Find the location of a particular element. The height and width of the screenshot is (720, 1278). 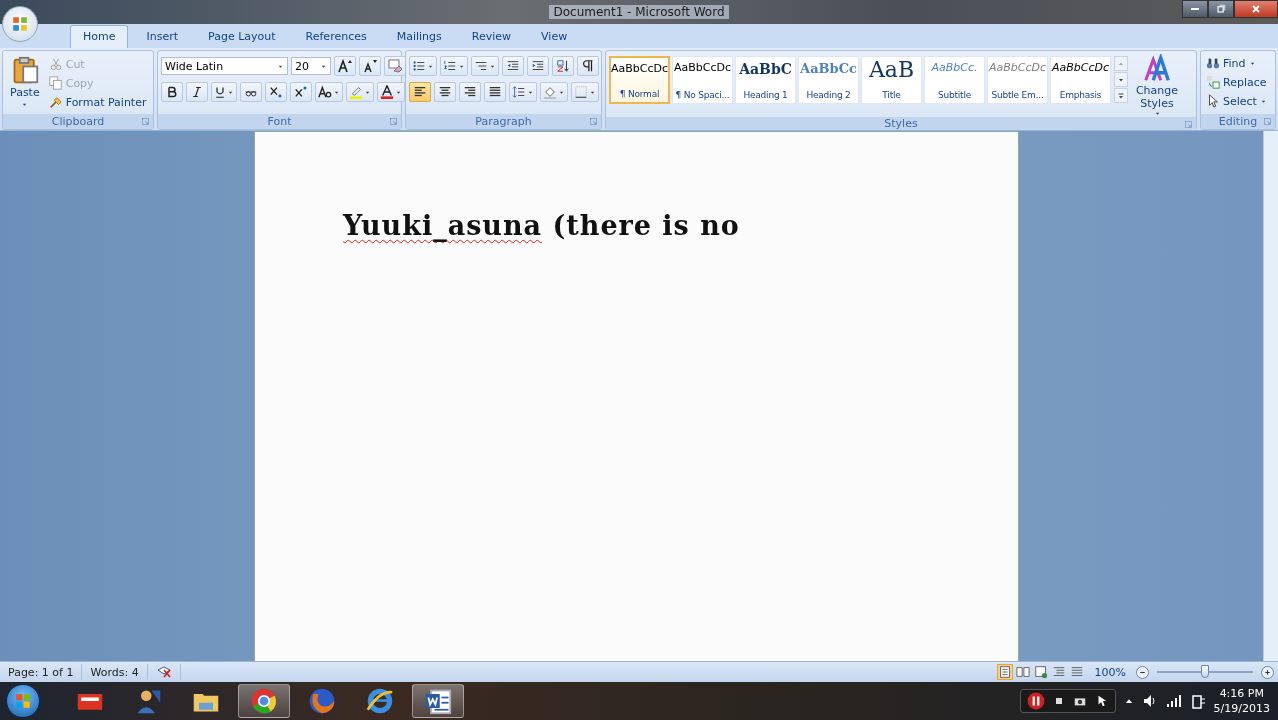

restore-icon is located at coordinates (1221, 9).